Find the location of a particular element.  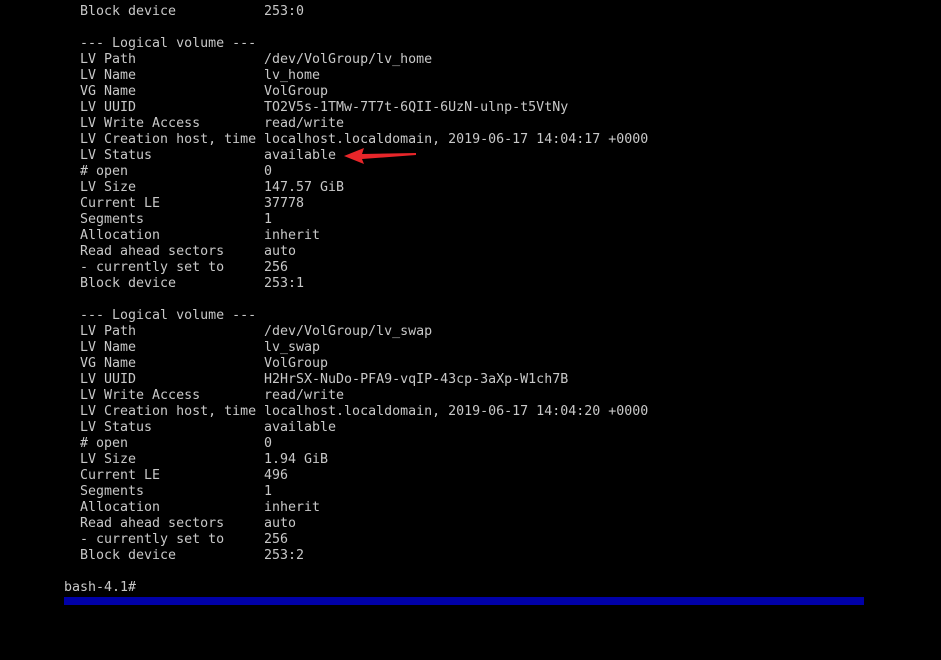

field-value: H2HrSX-NuDo-PFA9-vqIP-43cp-3aXp-W1ch7B is located at coordinates (416, 379).